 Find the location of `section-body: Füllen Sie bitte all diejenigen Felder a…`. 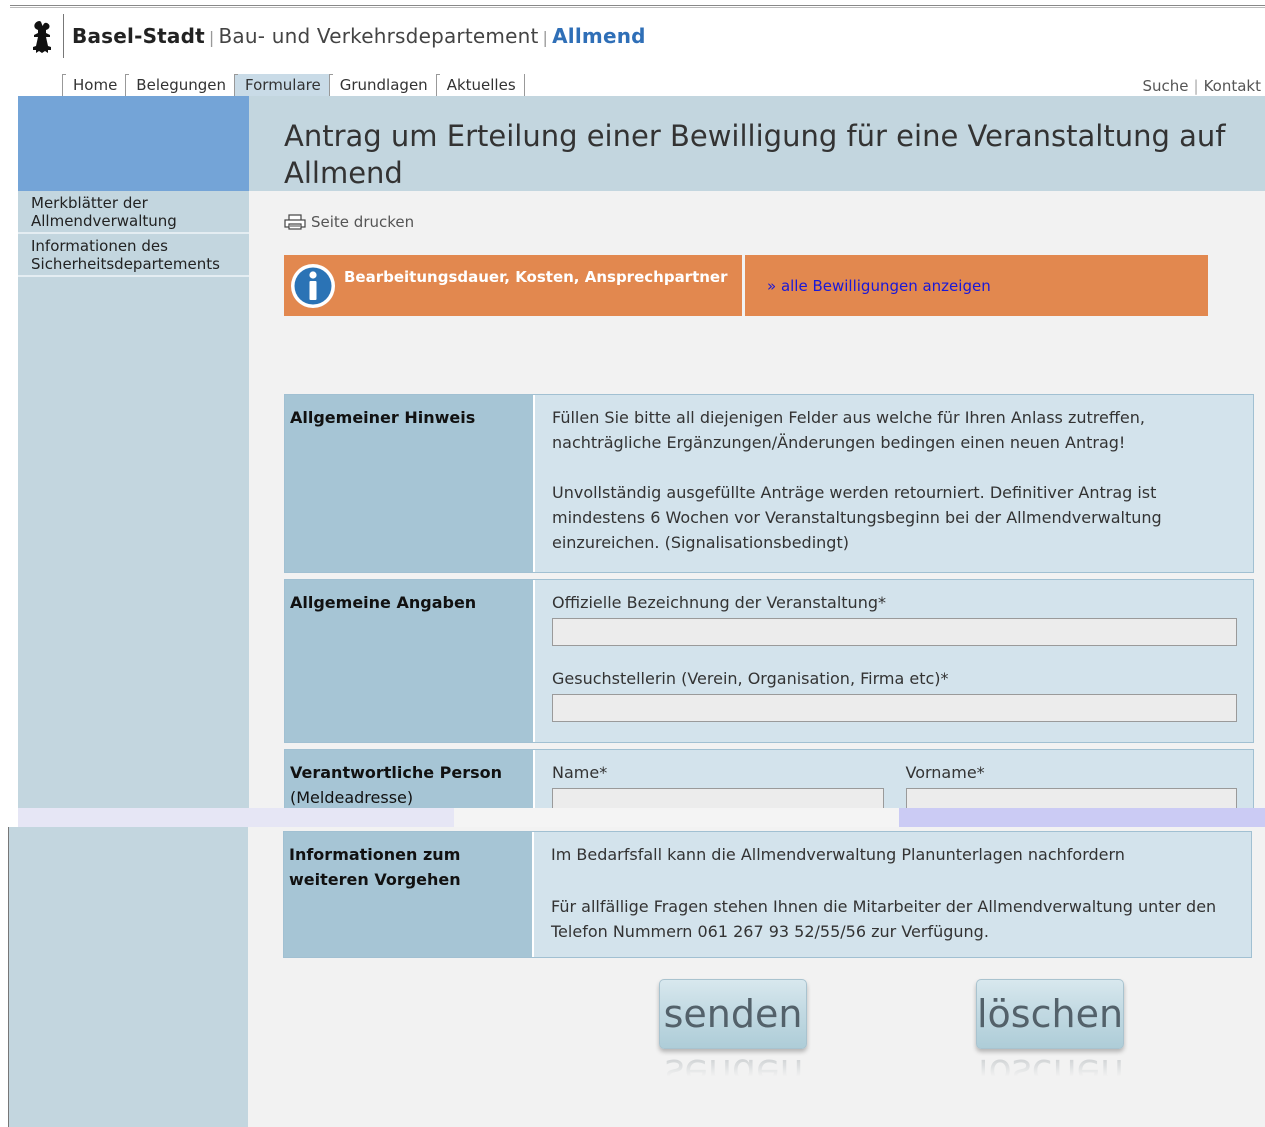

section-body: Füllen Sie bitte all diejenigen Felder a… is located at coordinates (894, 483).